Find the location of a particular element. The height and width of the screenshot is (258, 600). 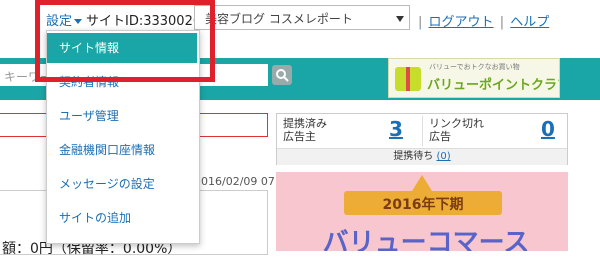

pending-count: (0) is located at coordinates (444, 156).